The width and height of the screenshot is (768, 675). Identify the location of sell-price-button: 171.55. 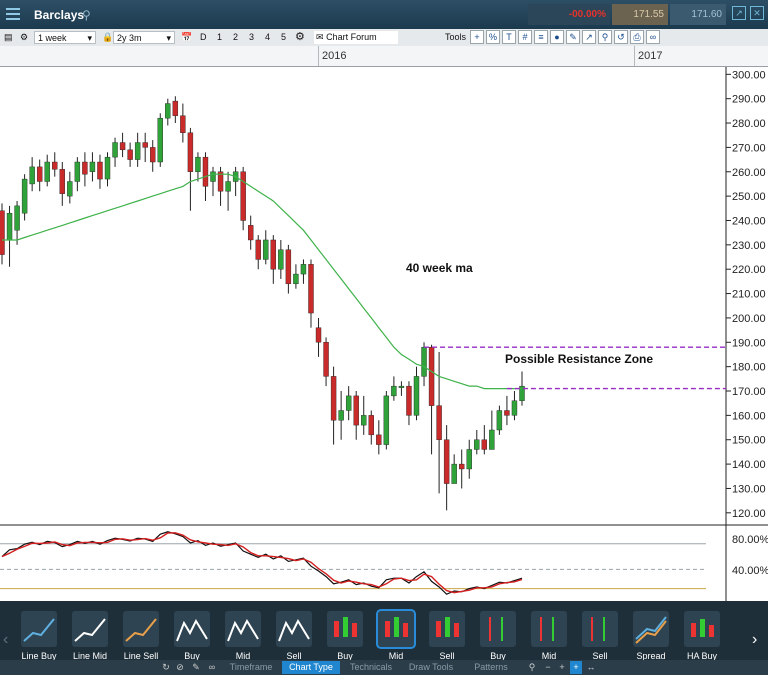
(640, 14).